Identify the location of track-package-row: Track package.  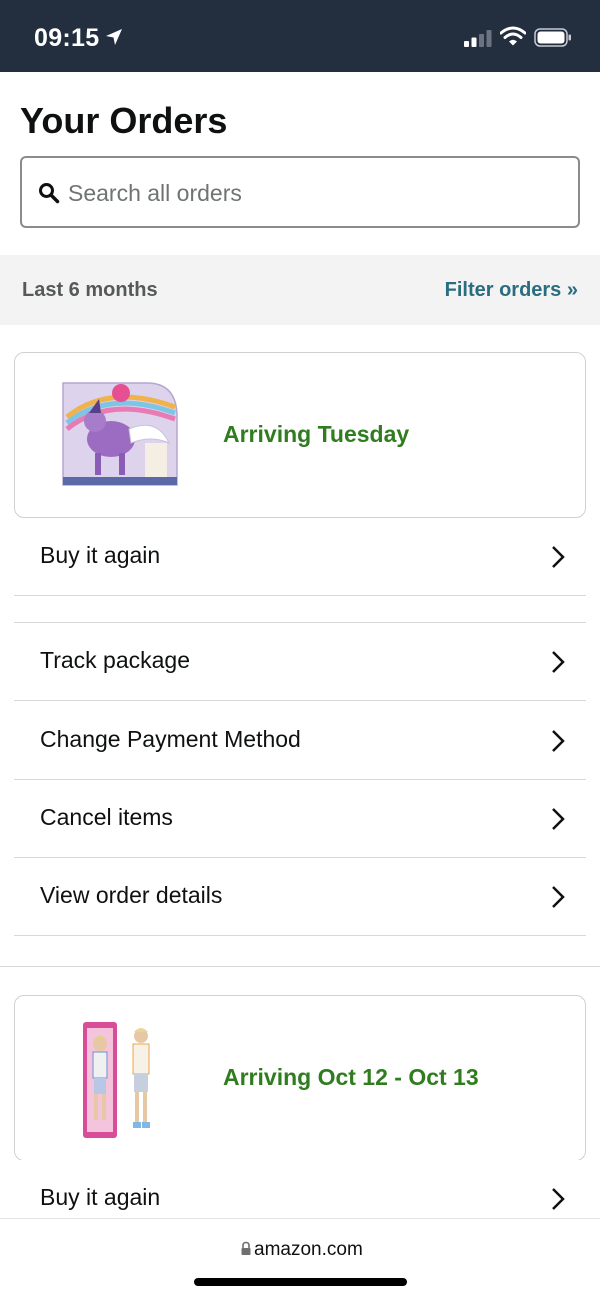
(300, 662).